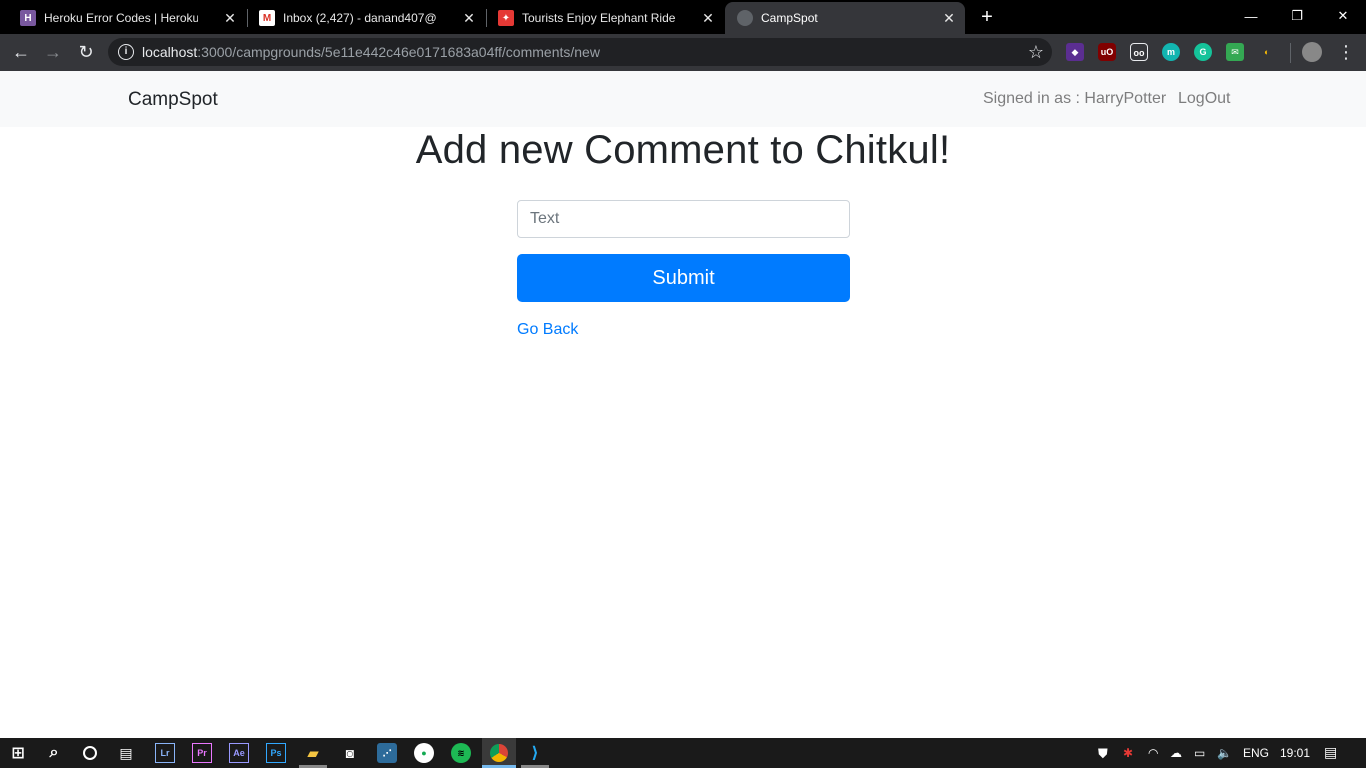 The image size is (1366, 768). Describe the element at coordinates (239, 753) in the screenshot. I see `after-effects-icon: Ae` at that location.